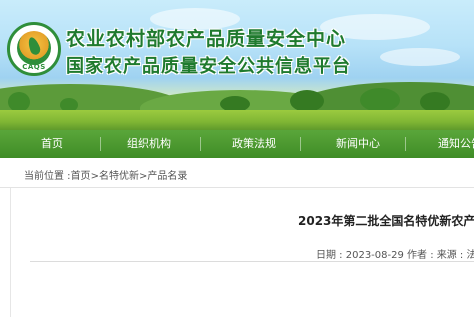  I want to click on org-name: 农业农村部农产品质量安全中心, so click(206, 39).